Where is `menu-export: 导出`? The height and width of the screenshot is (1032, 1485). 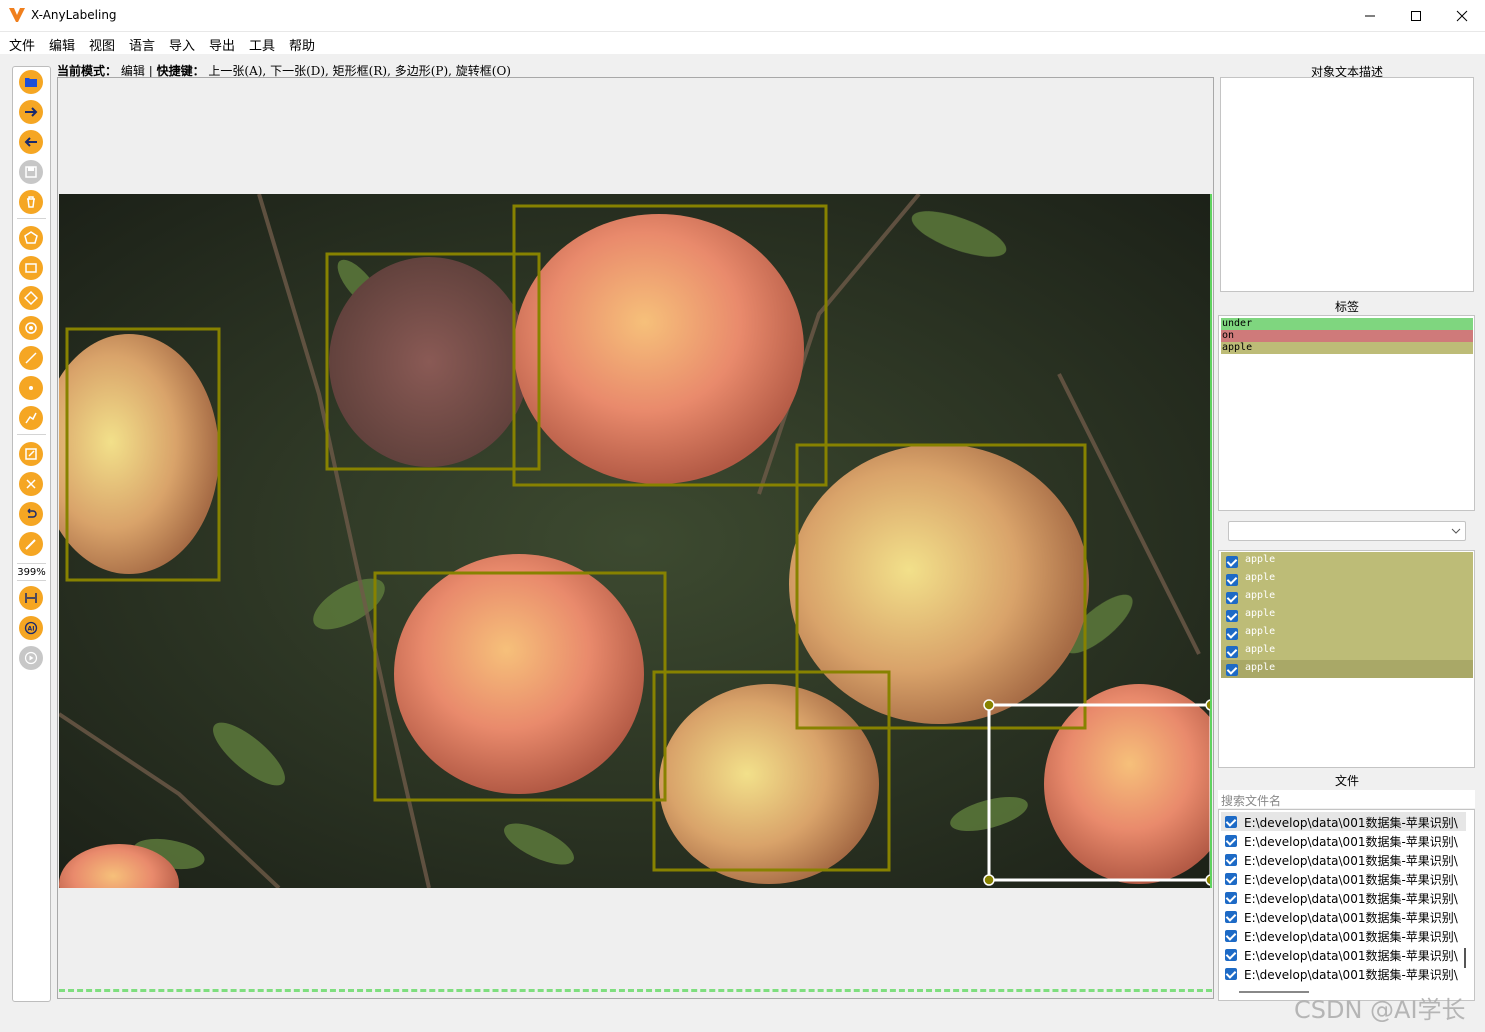 menu-export: 导出 is located at coordinates (222, 44).